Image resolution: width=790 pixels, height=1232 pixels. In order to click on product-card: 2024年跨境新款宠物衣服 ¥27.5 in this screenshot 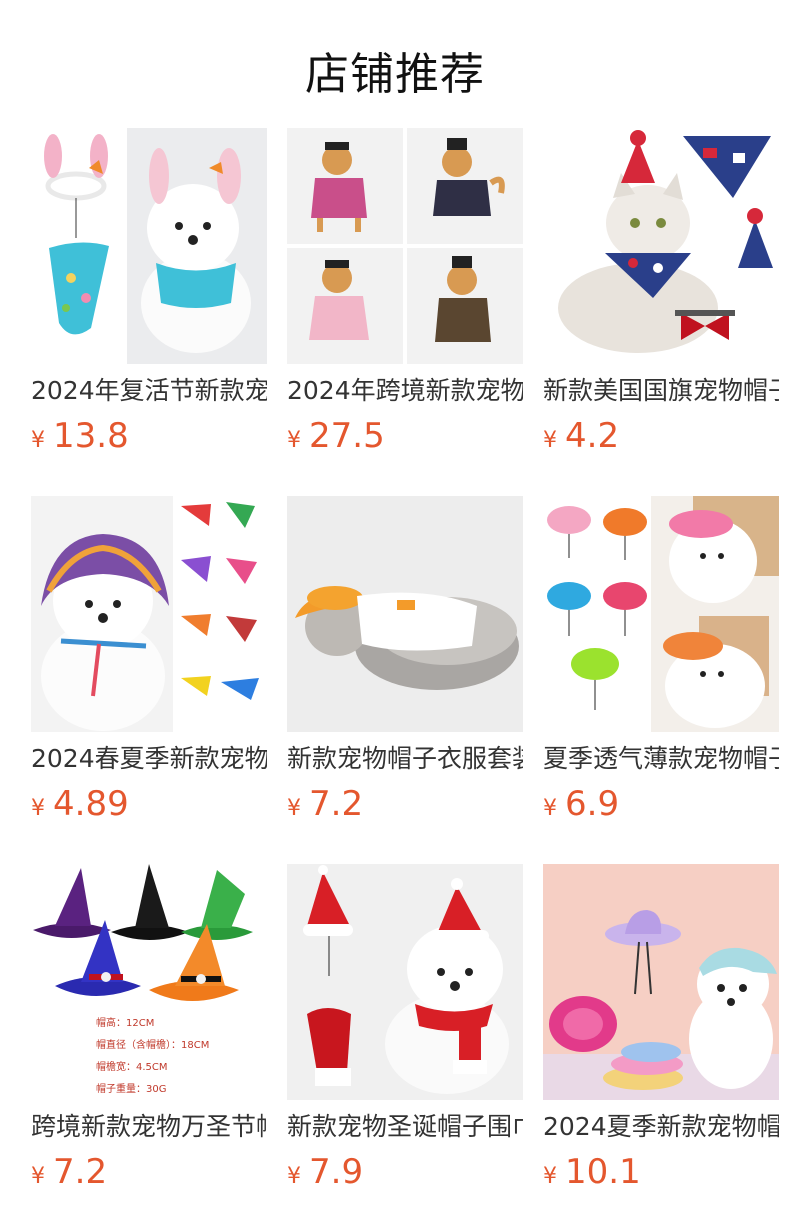, I will do `click(405, 292)`.